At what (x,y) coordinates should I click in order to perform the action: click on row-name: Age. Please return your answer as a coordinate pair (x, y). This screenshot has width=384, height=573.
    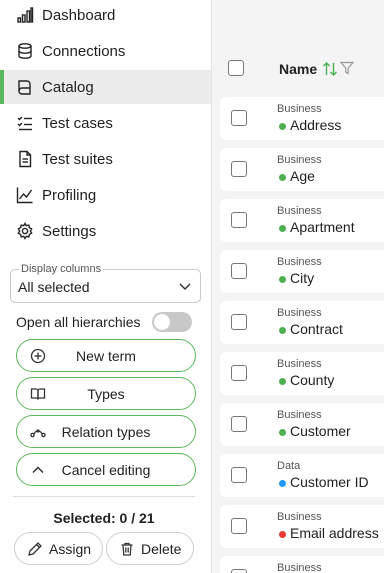
    Looking at the image, I should click on (302, 176).